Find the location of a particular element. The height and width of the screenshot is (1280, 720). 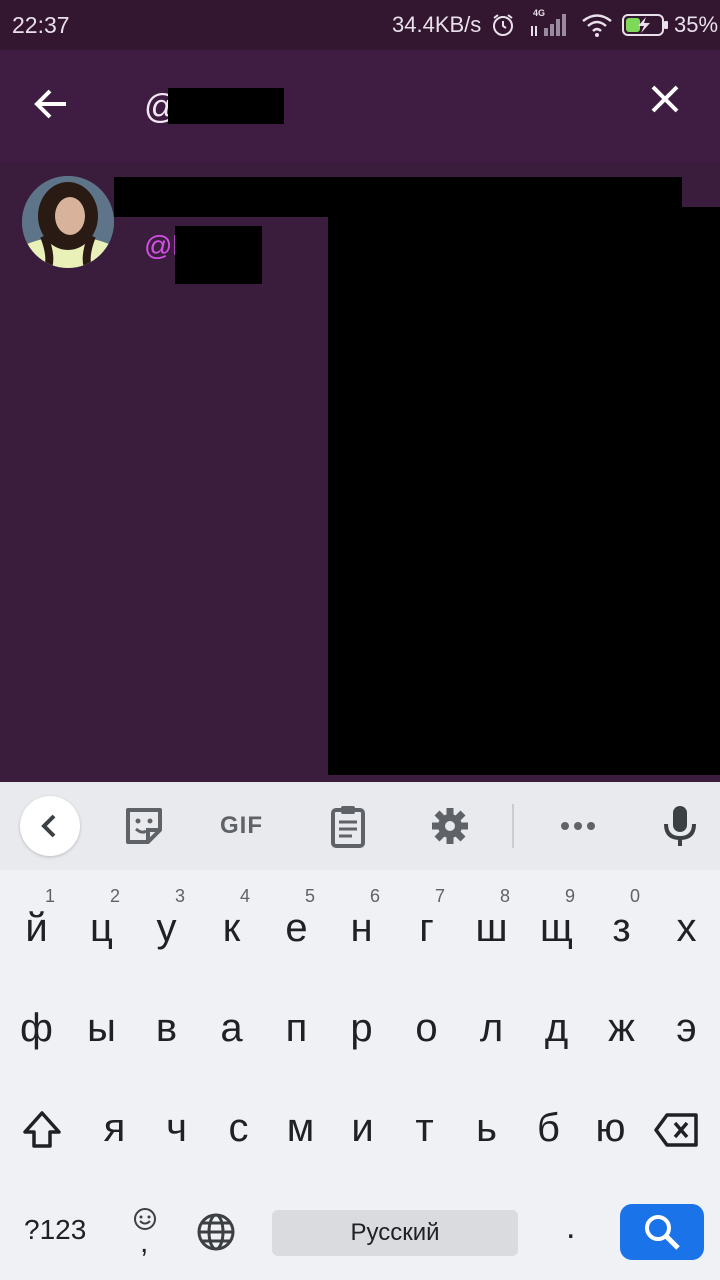

key-hint: 5 is located at coordinates (309, 896).